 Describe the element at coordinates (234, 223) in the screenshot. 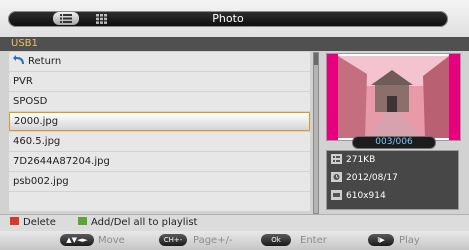

I see `color-key-hints: Delete Add/Del all to playlist` at that location.